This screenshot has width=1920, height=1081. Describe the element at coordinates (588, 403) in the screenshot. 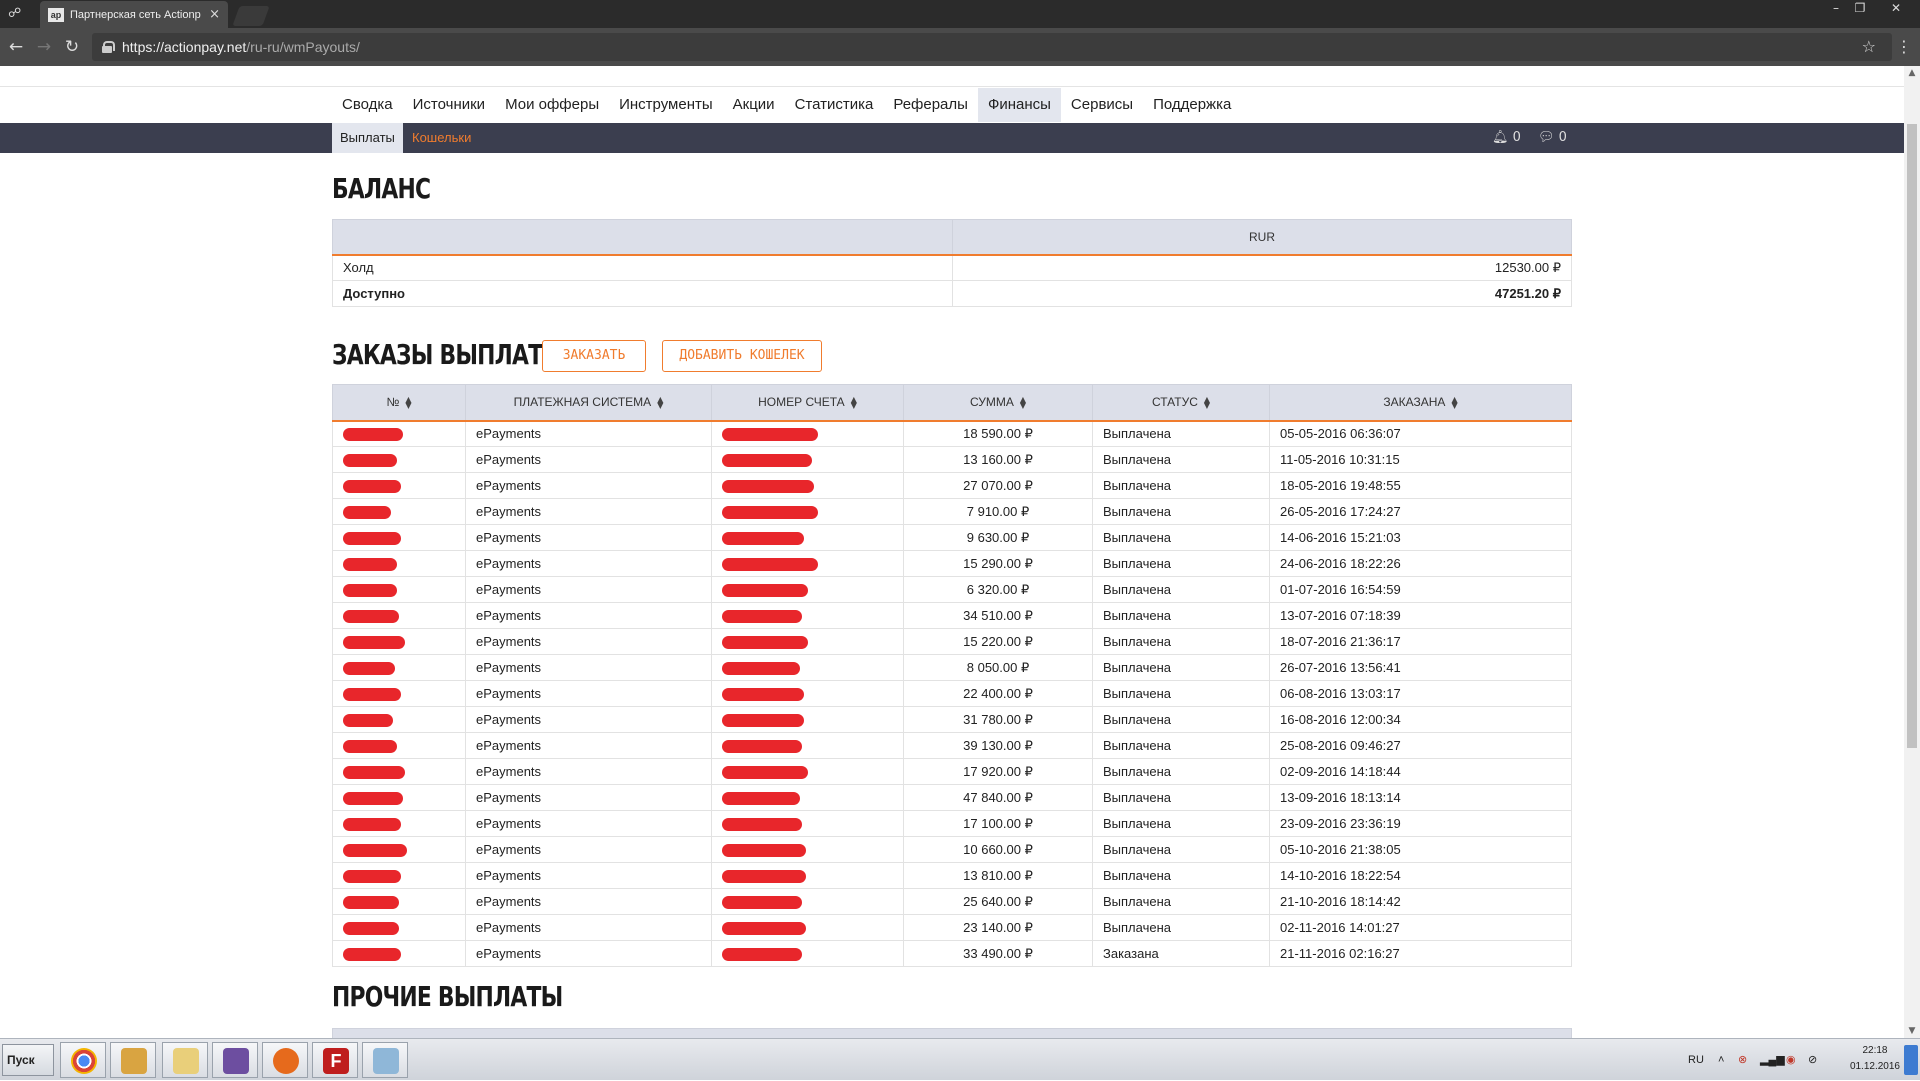

I see `column-header-payment-system: Платежная система ▲ ▼` at that location.